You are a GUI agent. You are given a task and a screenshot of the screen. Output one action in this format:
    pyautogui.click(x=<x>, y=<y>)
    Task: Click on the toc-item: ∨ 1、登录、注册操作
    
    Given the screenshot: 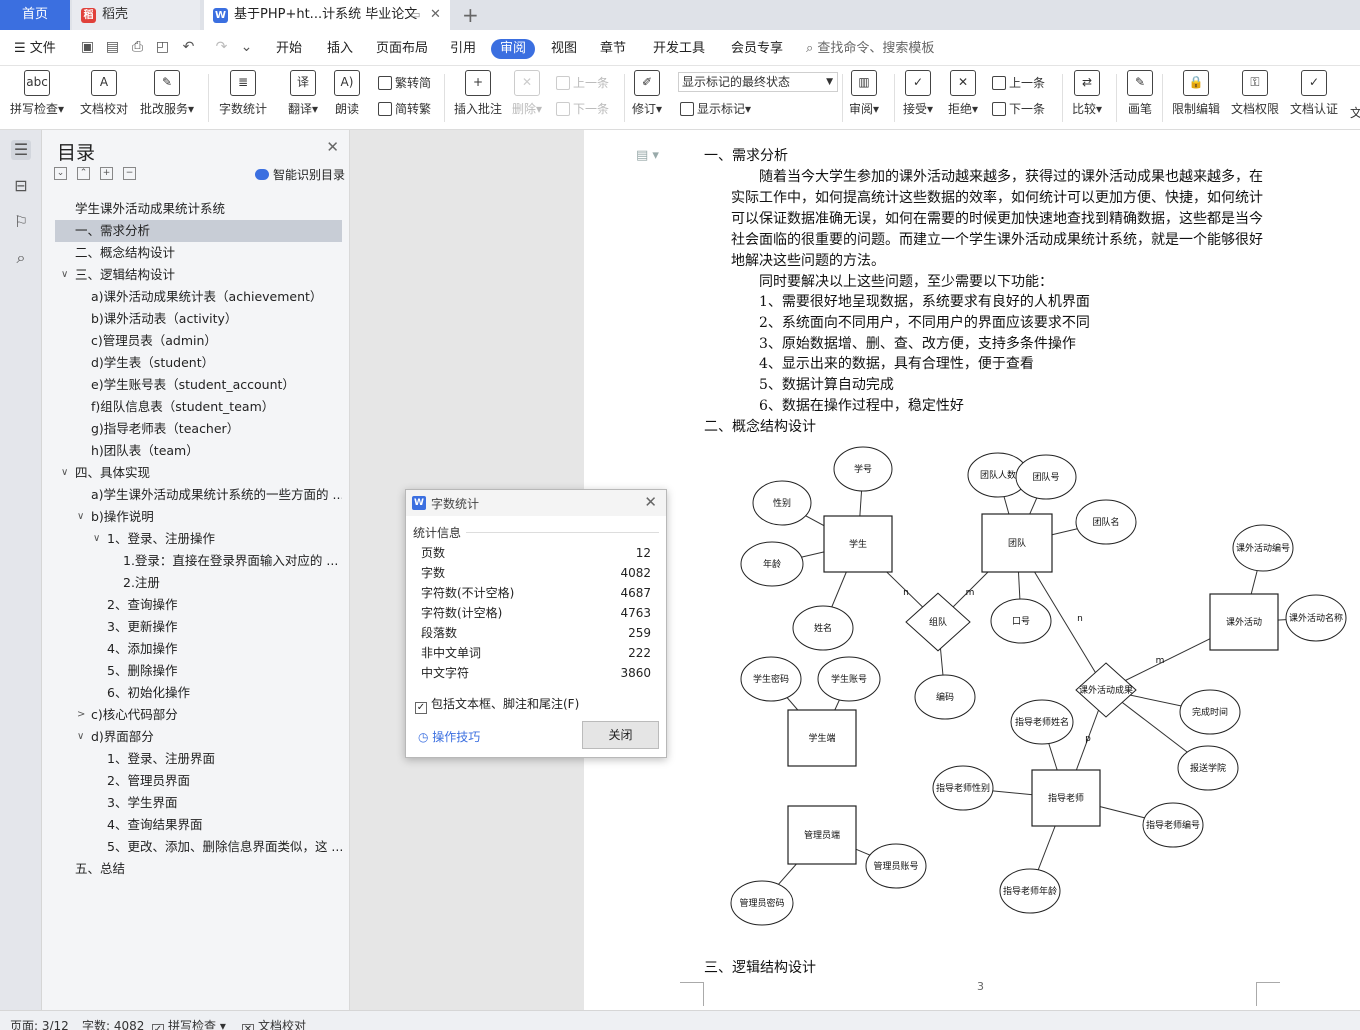 What is the action you would take?
    pyautogui.click(x=198, y=539)
    